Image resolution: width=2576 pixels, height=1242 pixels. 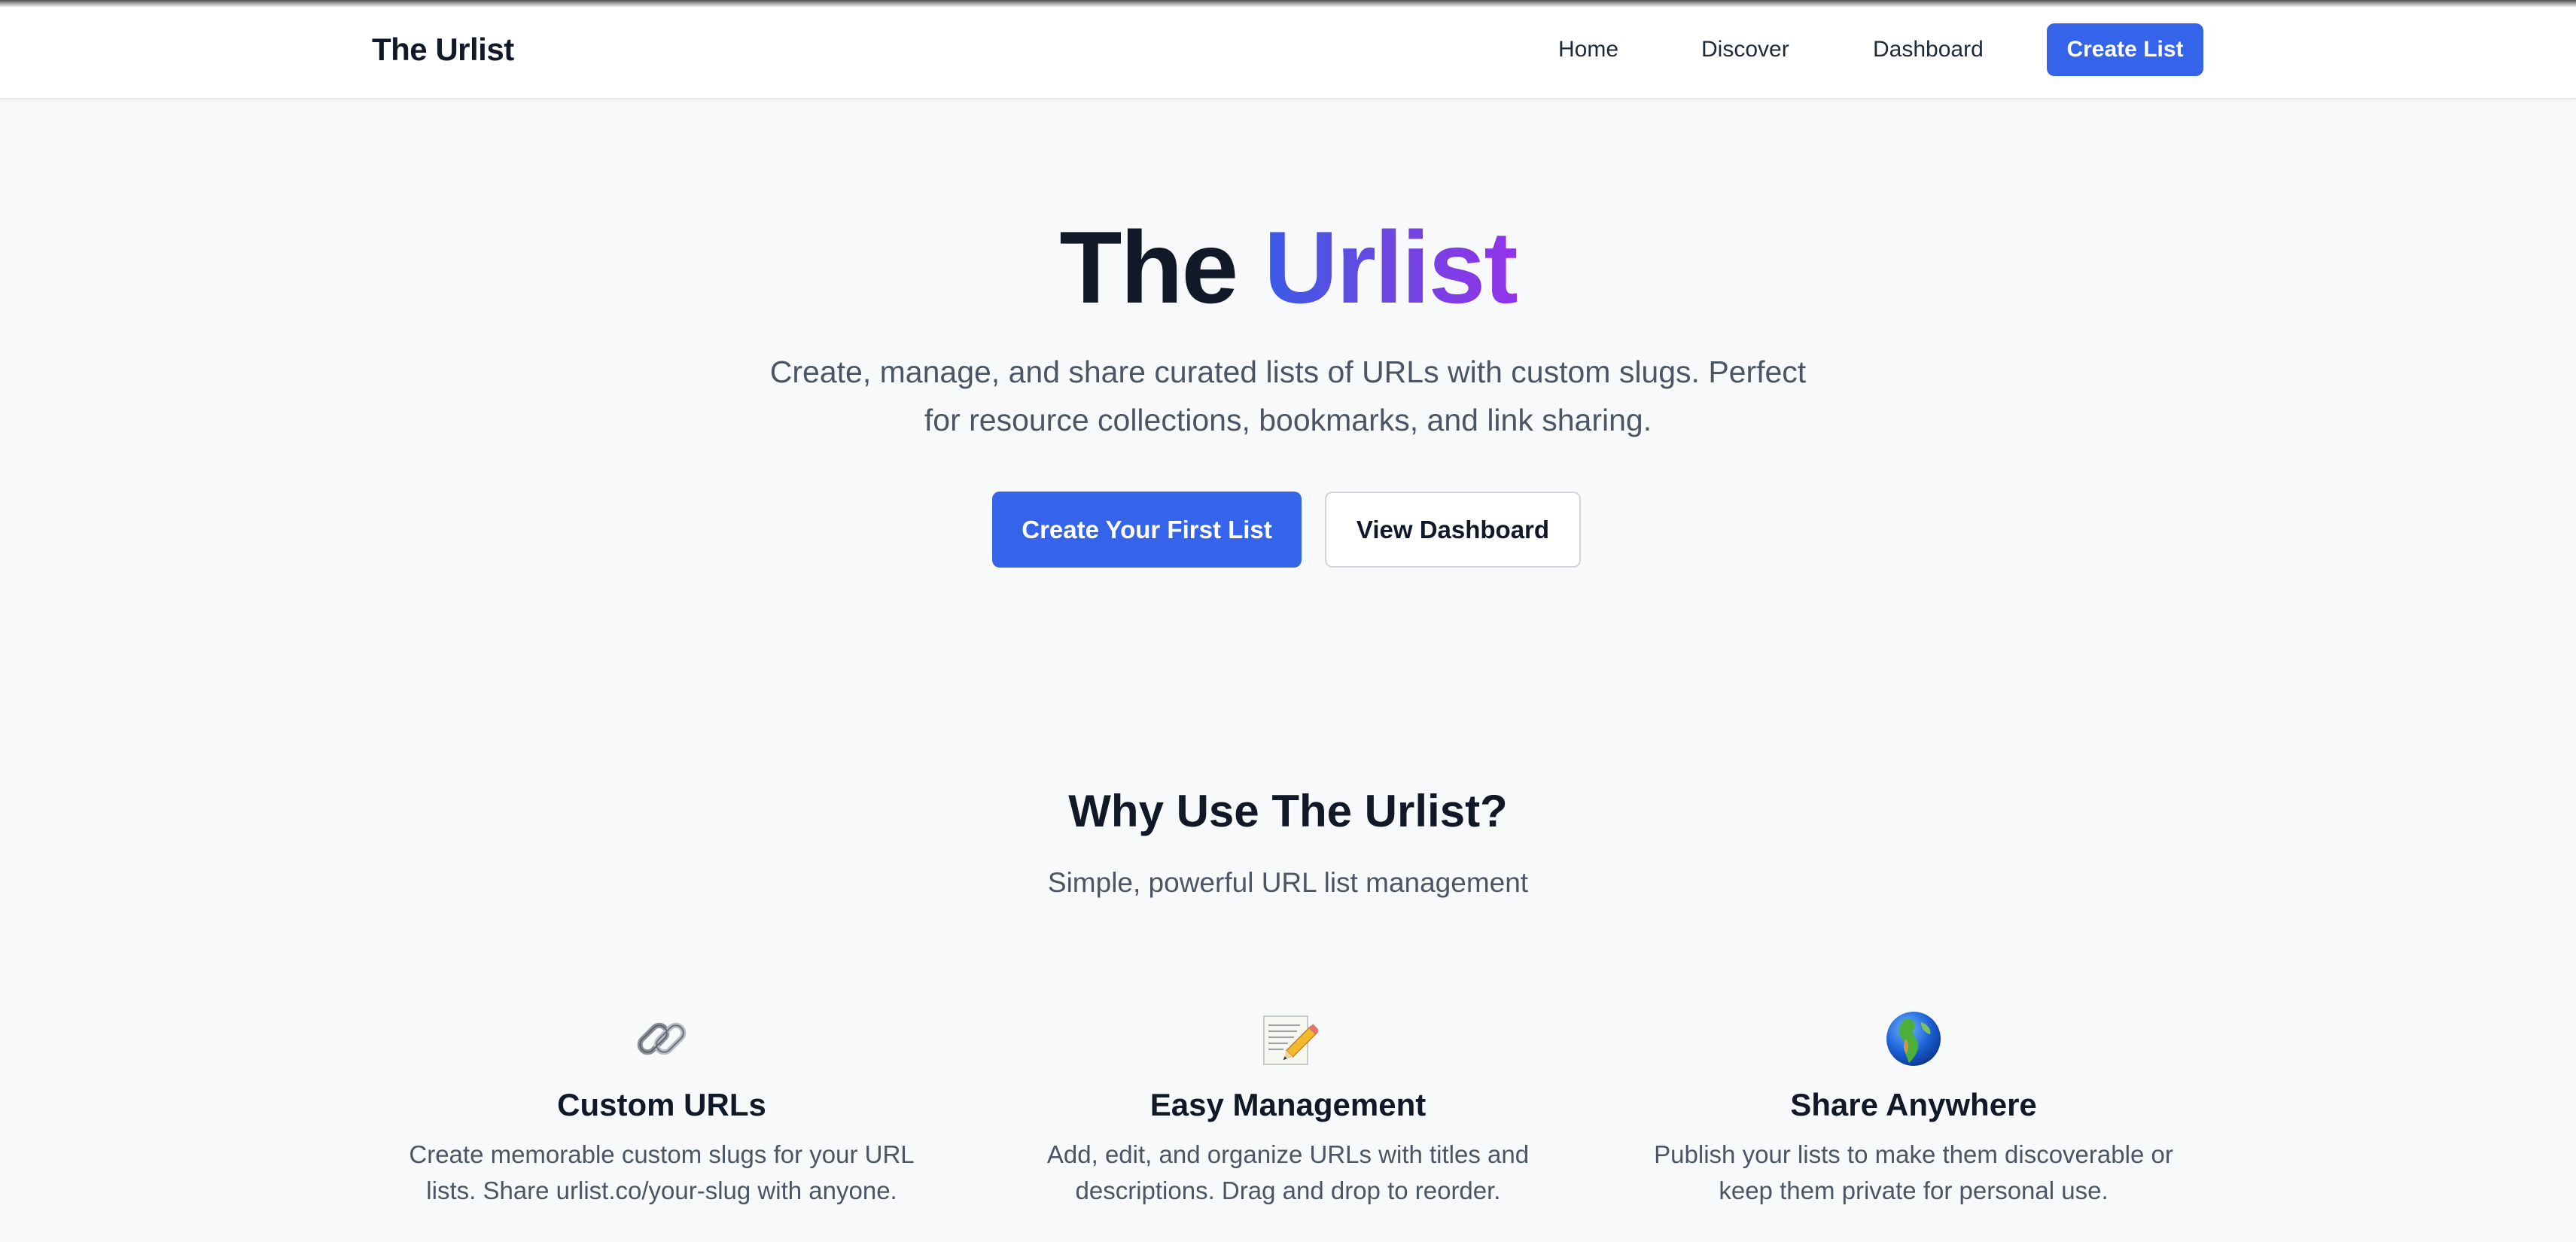 What do you see at coordinates (1288, 882) in the screenshot?
I see `why-subtitle: Simple, powerful URL list management` at bounding box center [1288, 882].